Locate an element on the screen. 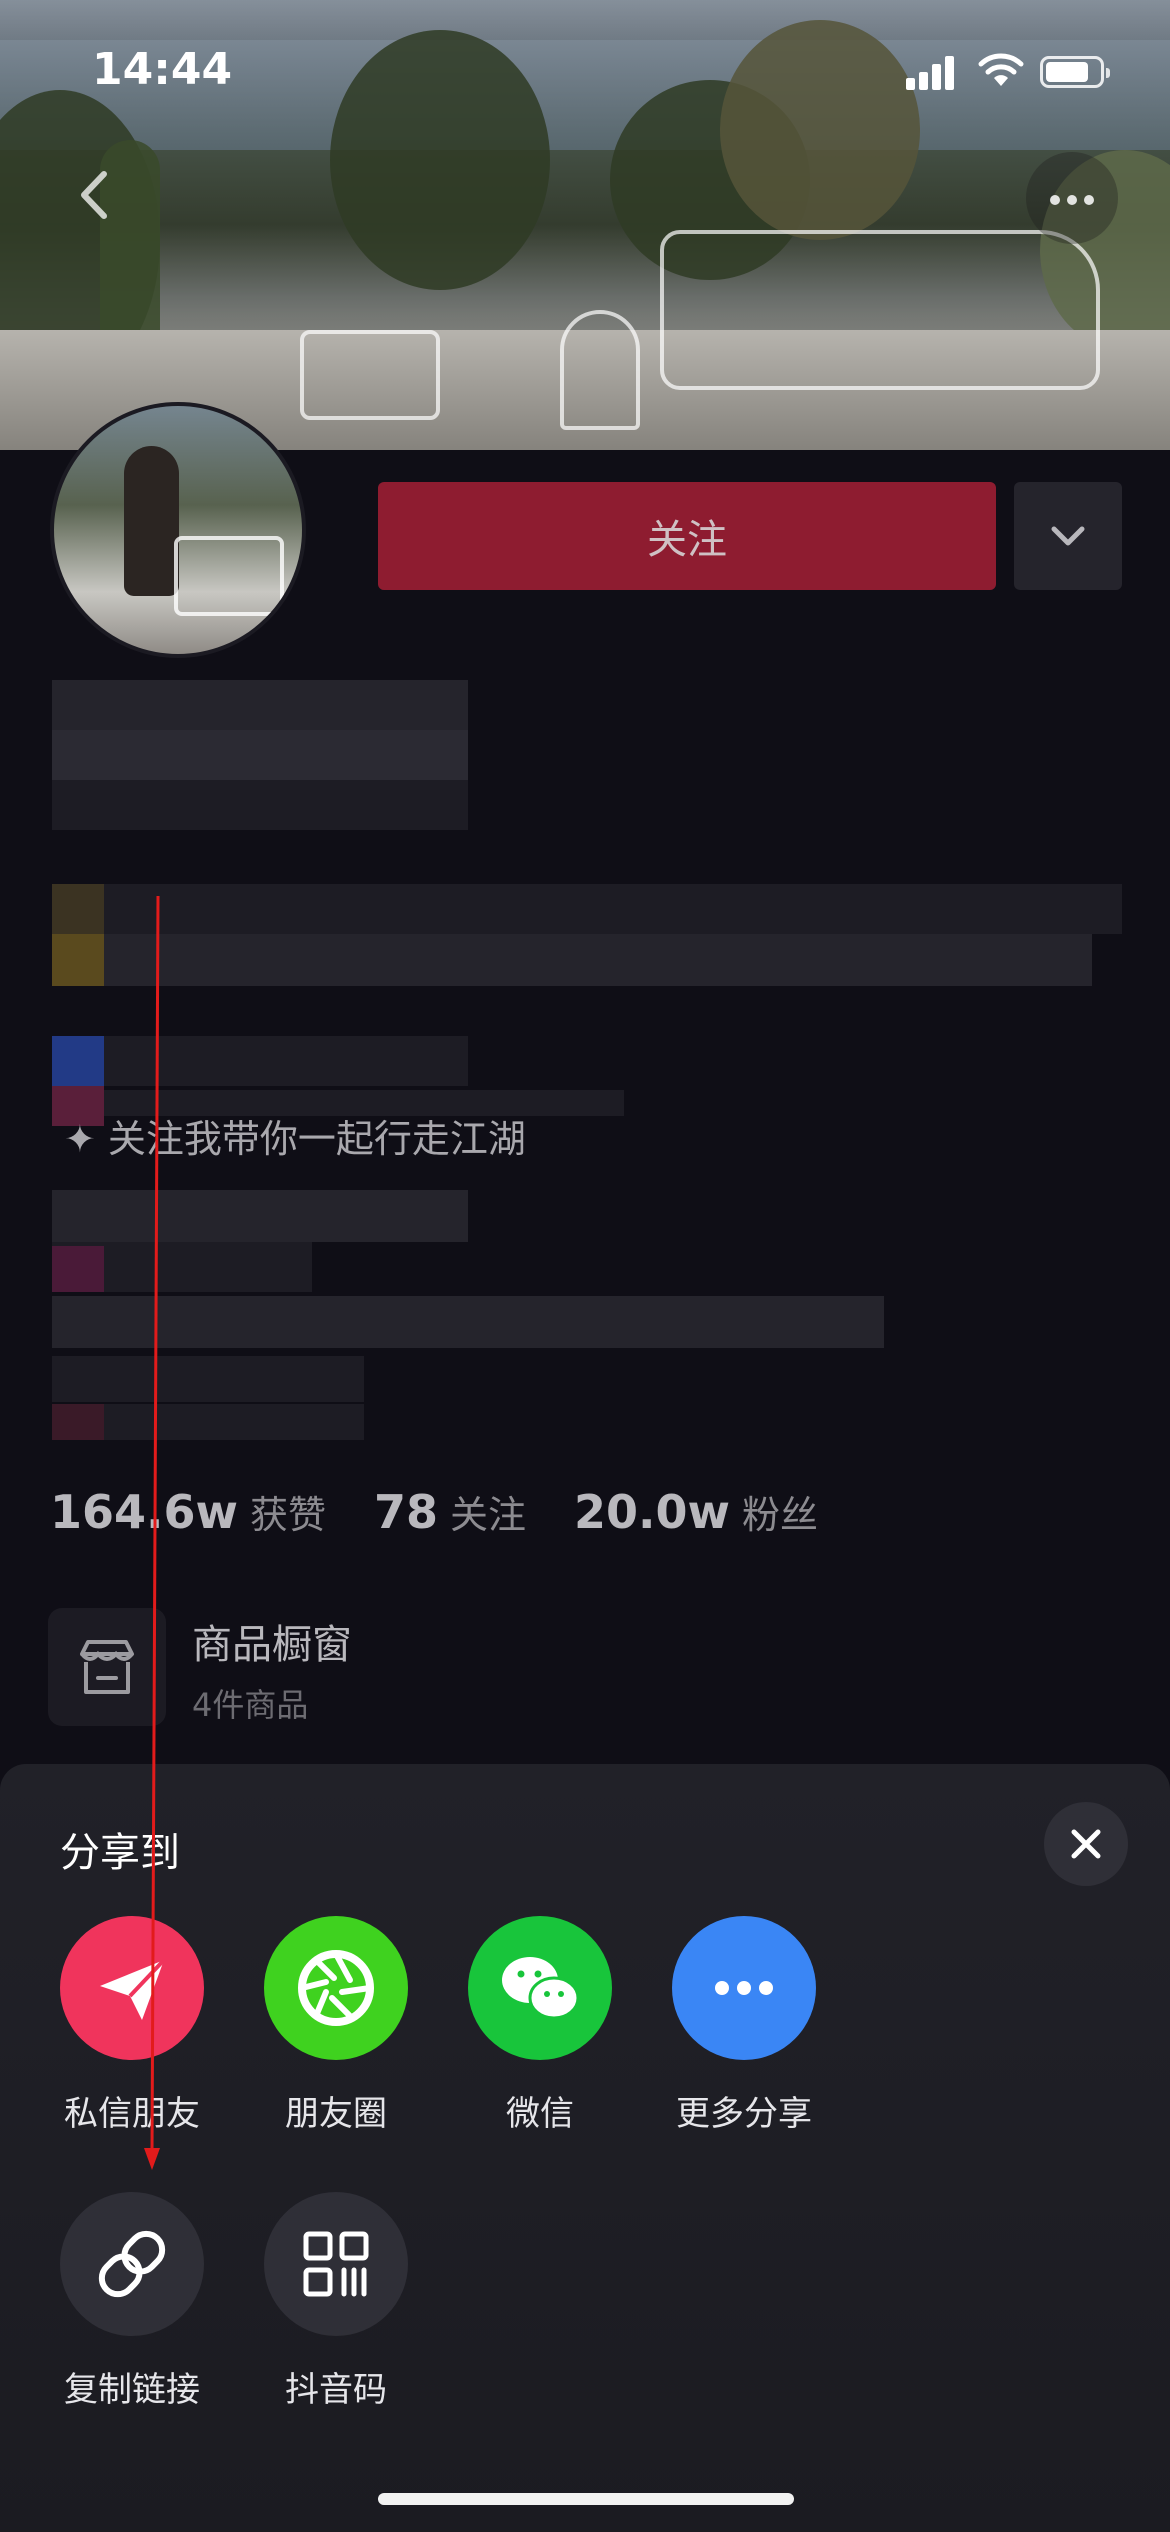  share-label: 微信 is located at coordinates (540, 2114).